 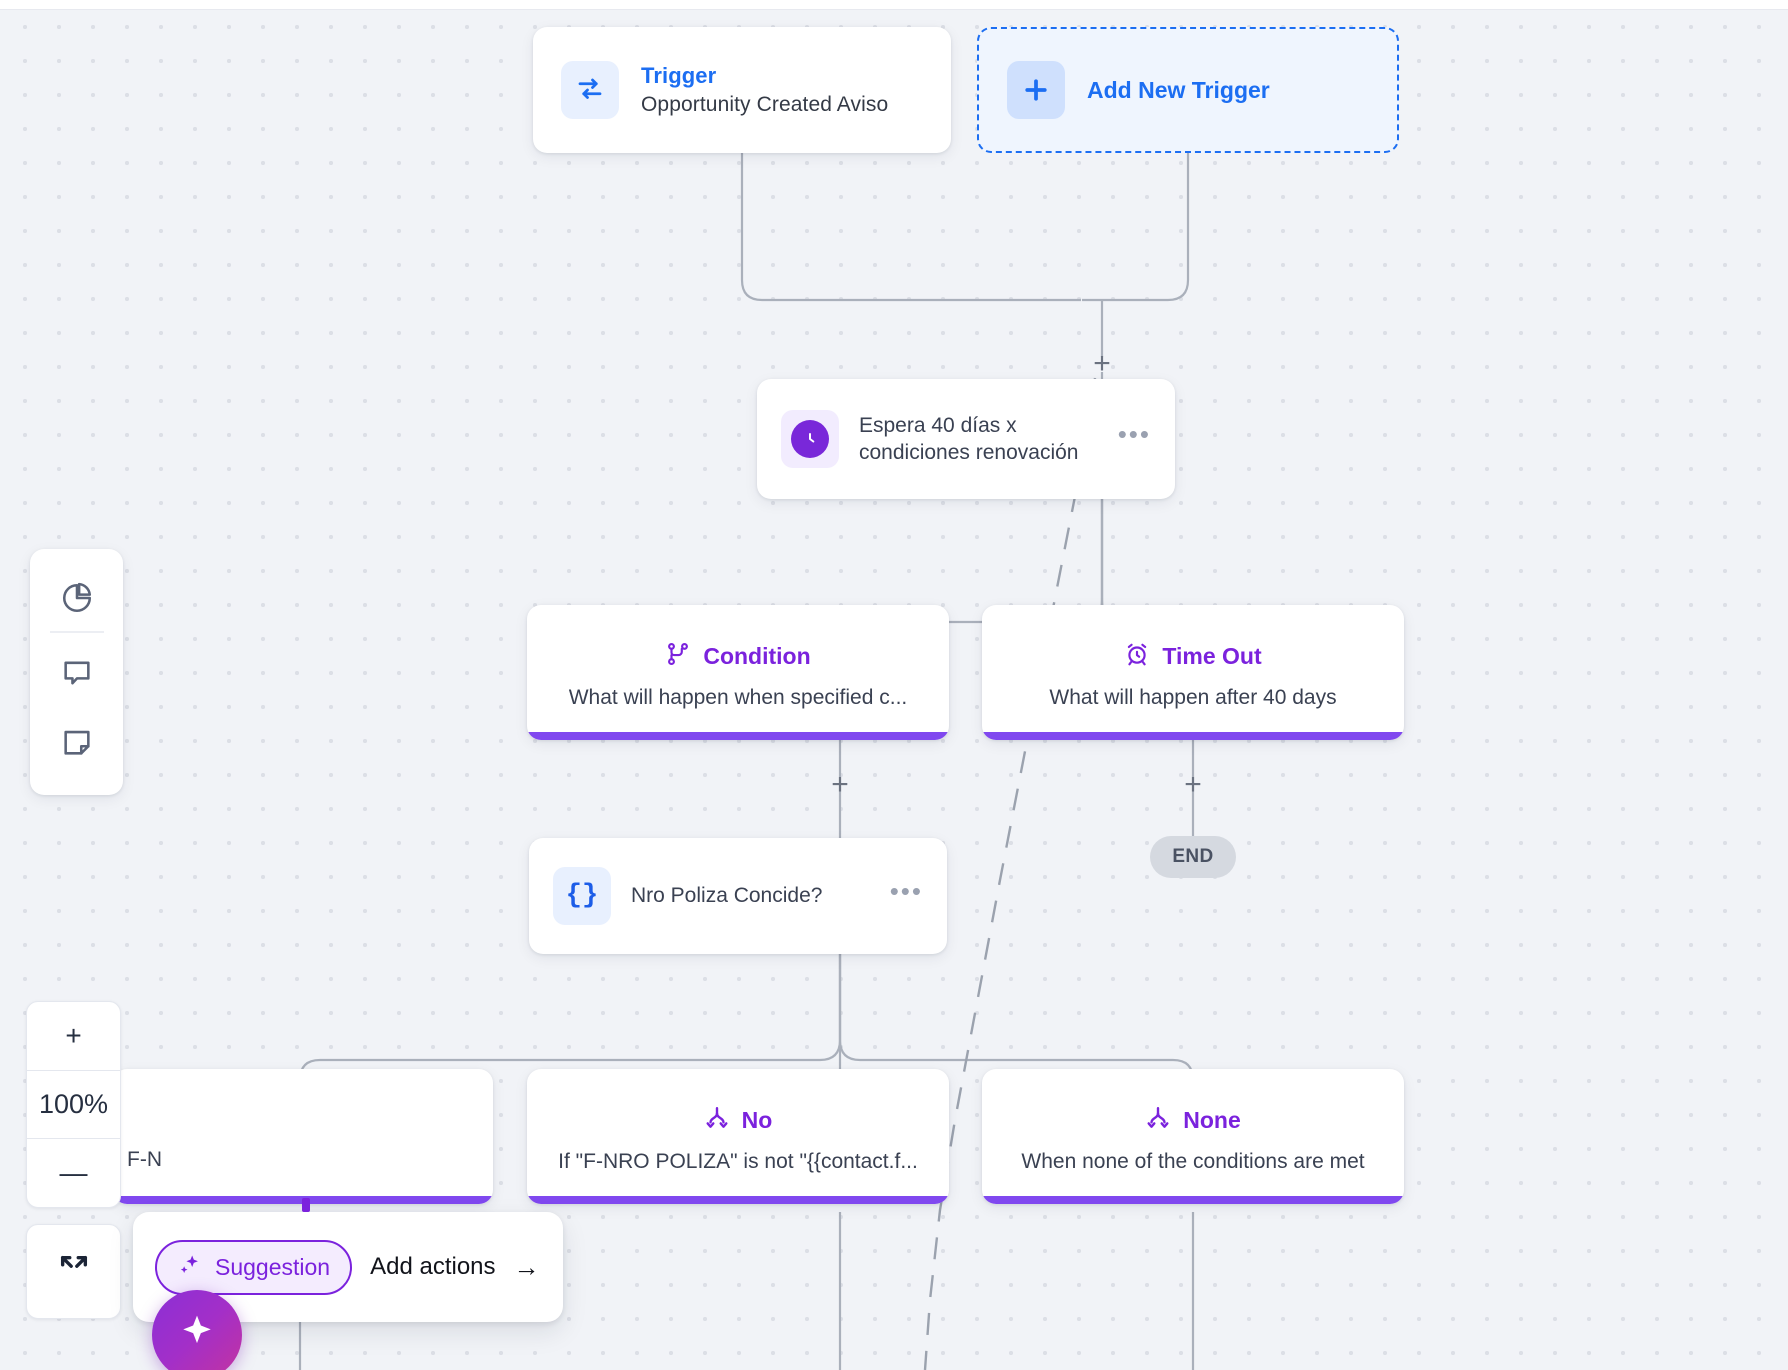 What do you see at coordinates (144, 1159) in the screenshot?
I see `branch-subtitle: F-N` at bounding box center [144, 1159].